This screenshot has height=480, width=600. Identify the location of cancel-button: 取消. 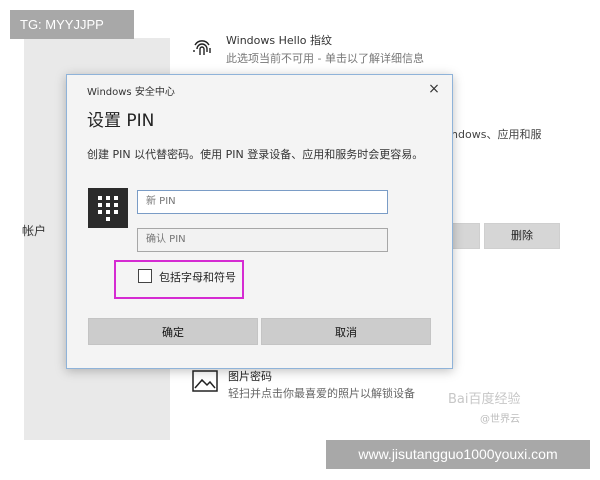
(346, 331).